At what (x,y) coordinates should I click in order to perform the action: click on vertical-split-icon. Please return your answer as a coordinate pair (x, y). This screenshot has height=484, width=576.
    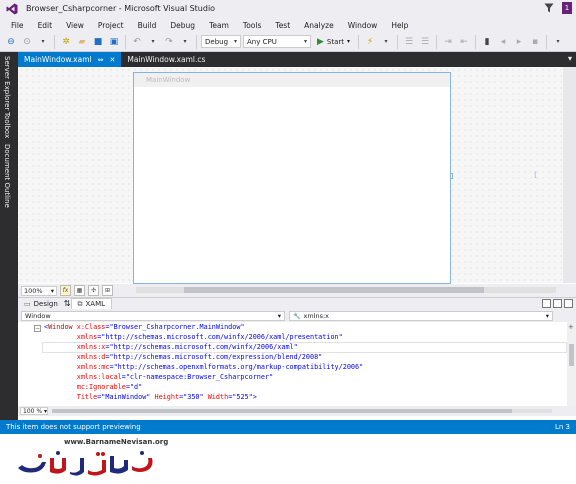
    Looking at the image, I should click on (557, 303).